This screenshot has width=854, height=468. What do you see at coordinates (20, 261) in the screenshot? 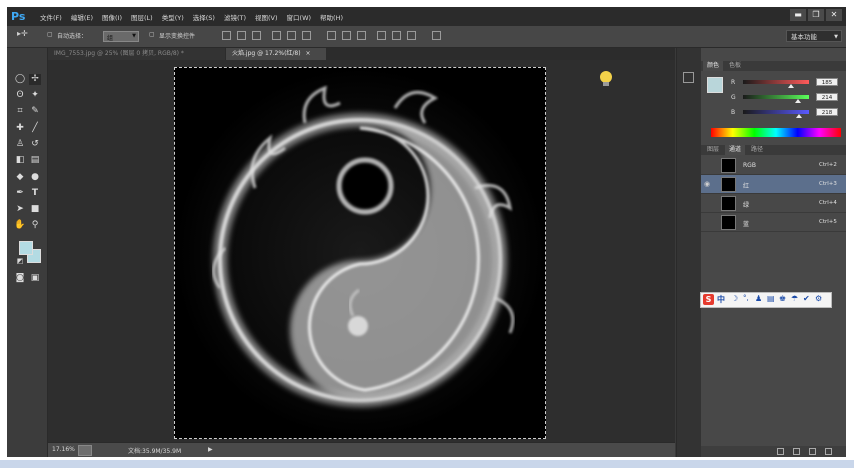
I see `default-colors-icon: ◩` at bounding box center [20, 261].